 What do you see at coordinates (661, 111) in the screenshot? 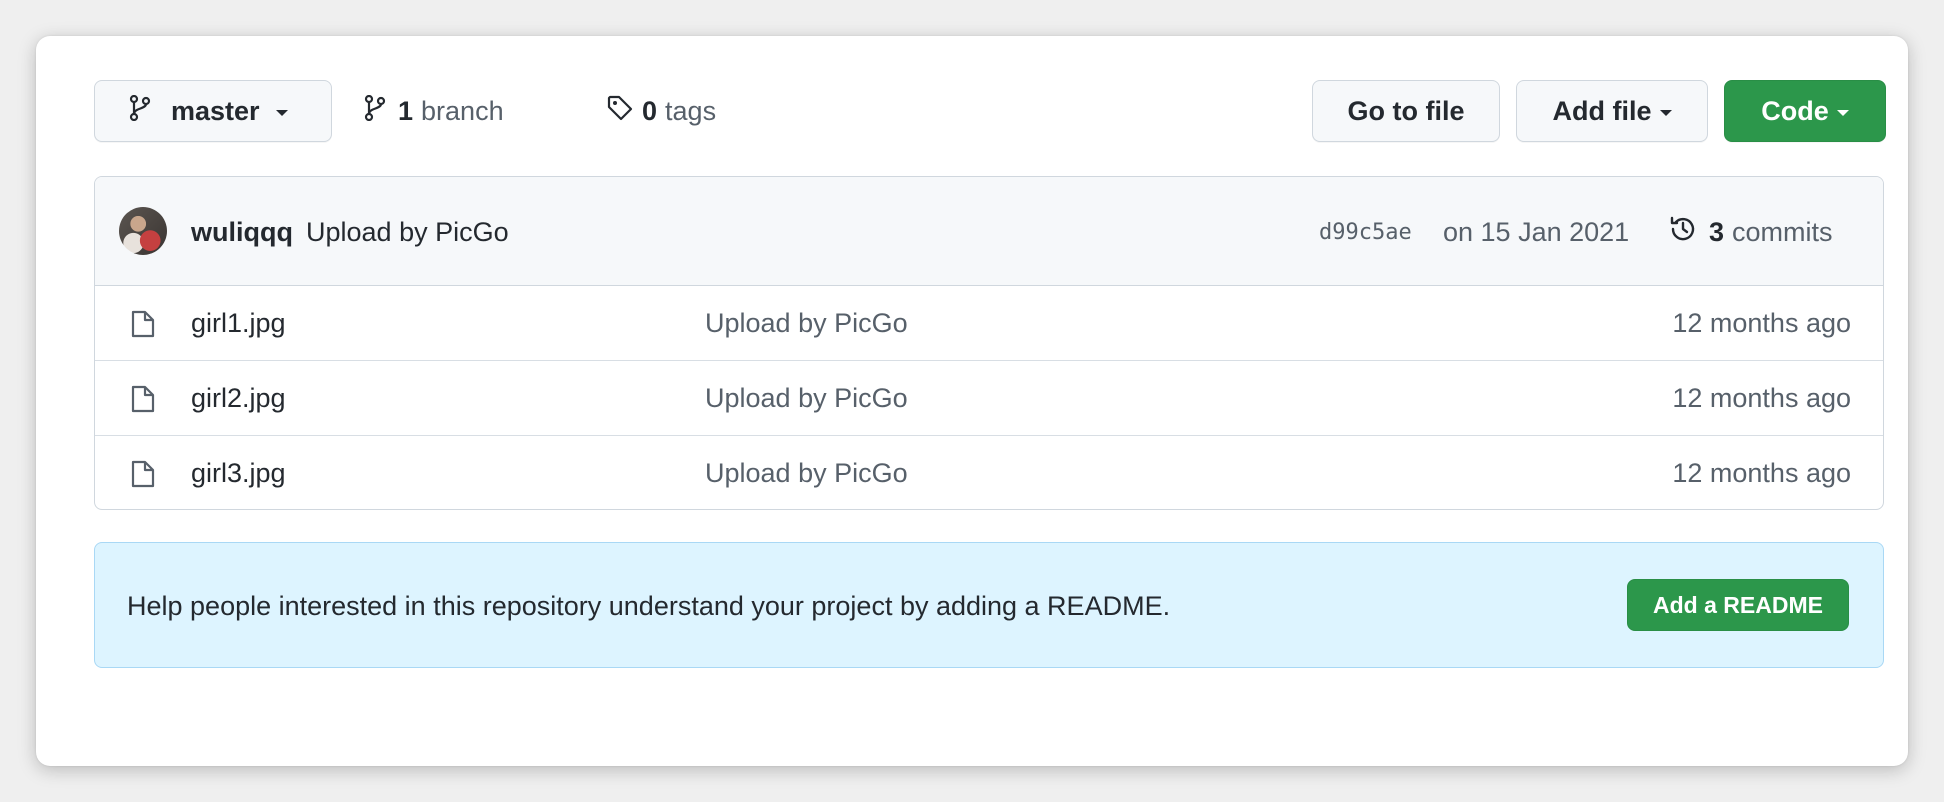
I see `tags-link: 0 tags` at bounding box center [661, 111].